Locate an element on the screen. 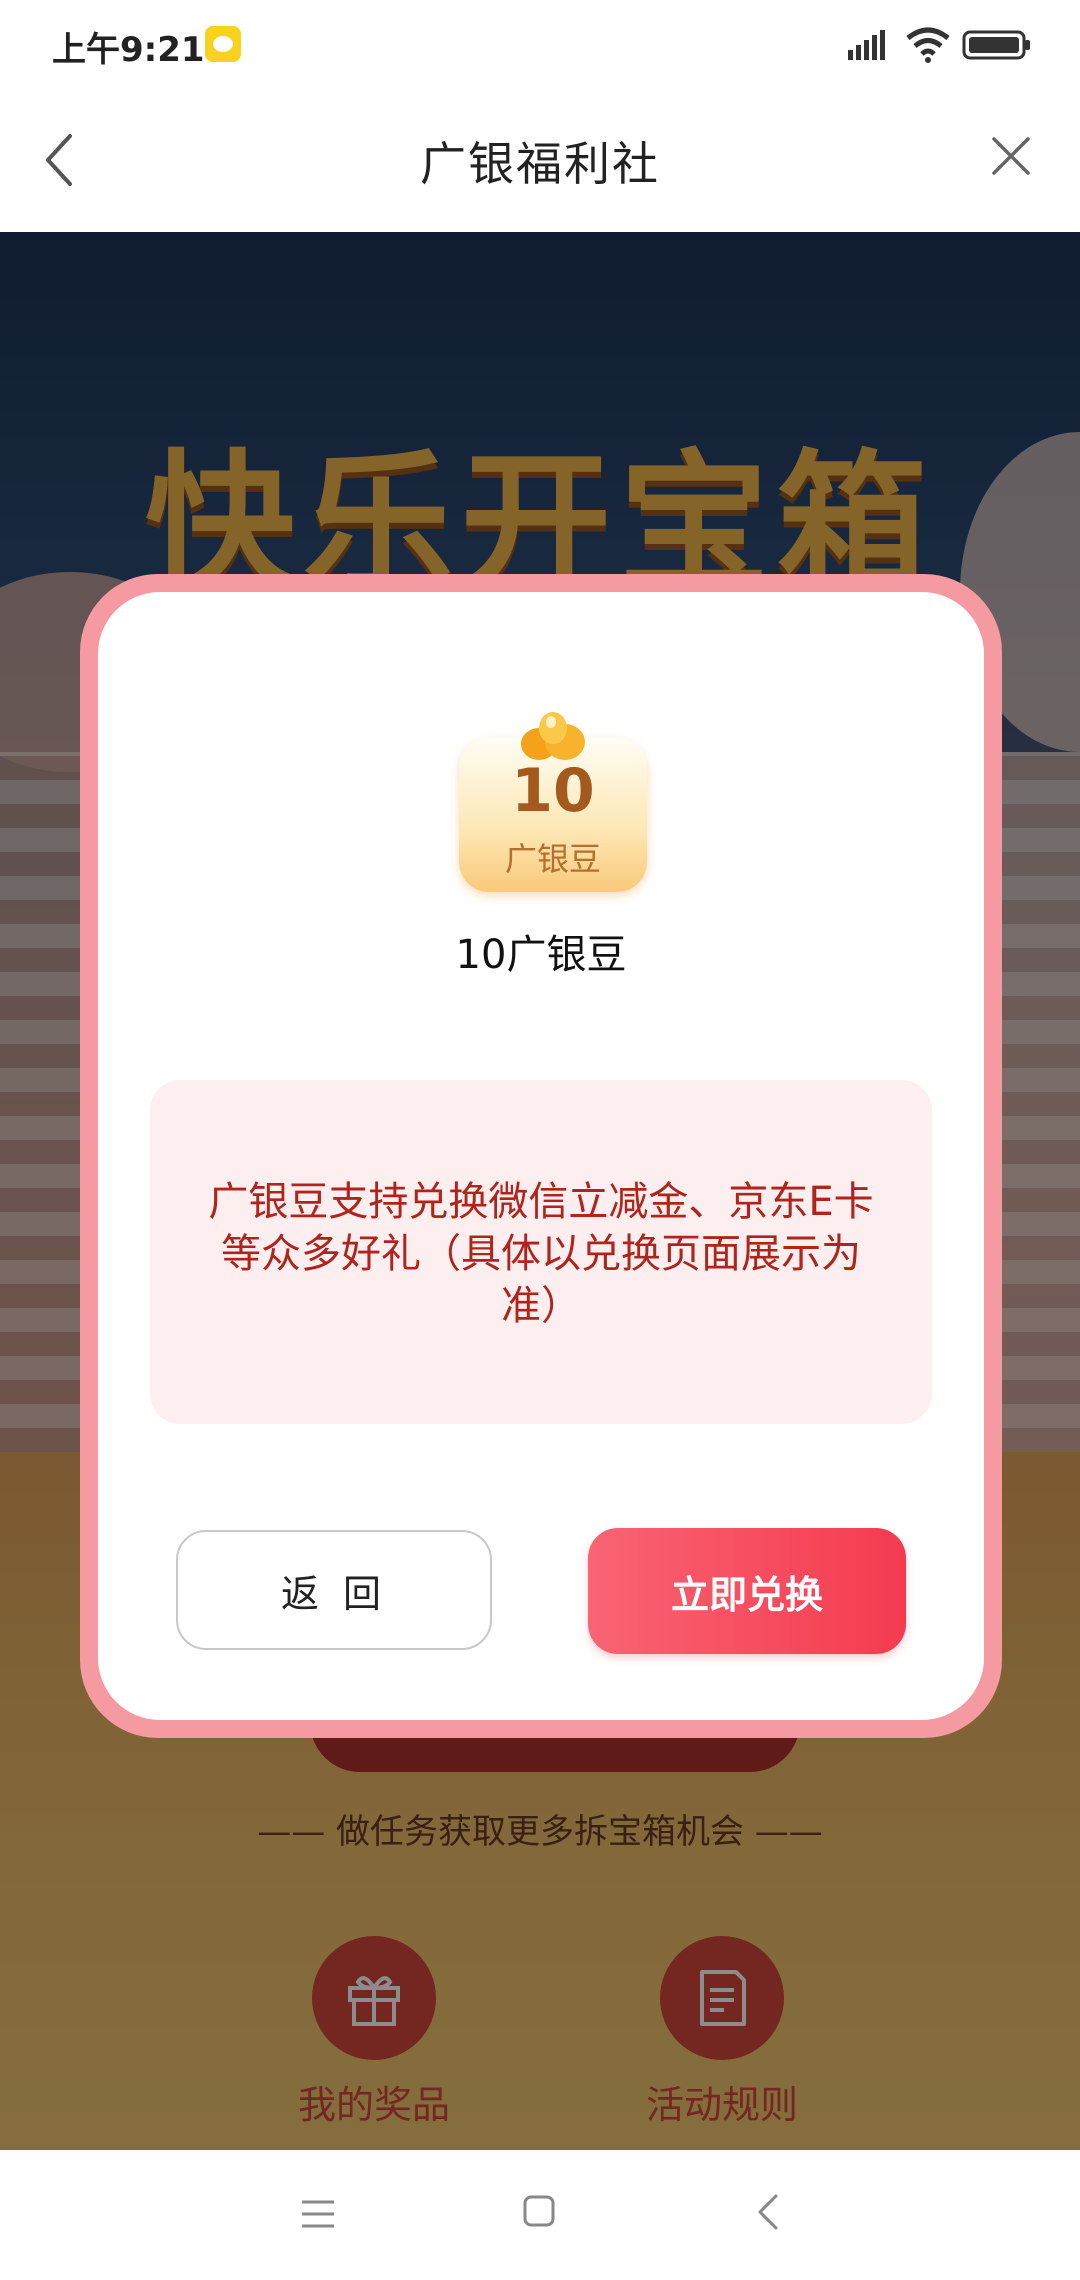 The image size is (1080, 2280). bean-icon is located at coordinates (553, 736).